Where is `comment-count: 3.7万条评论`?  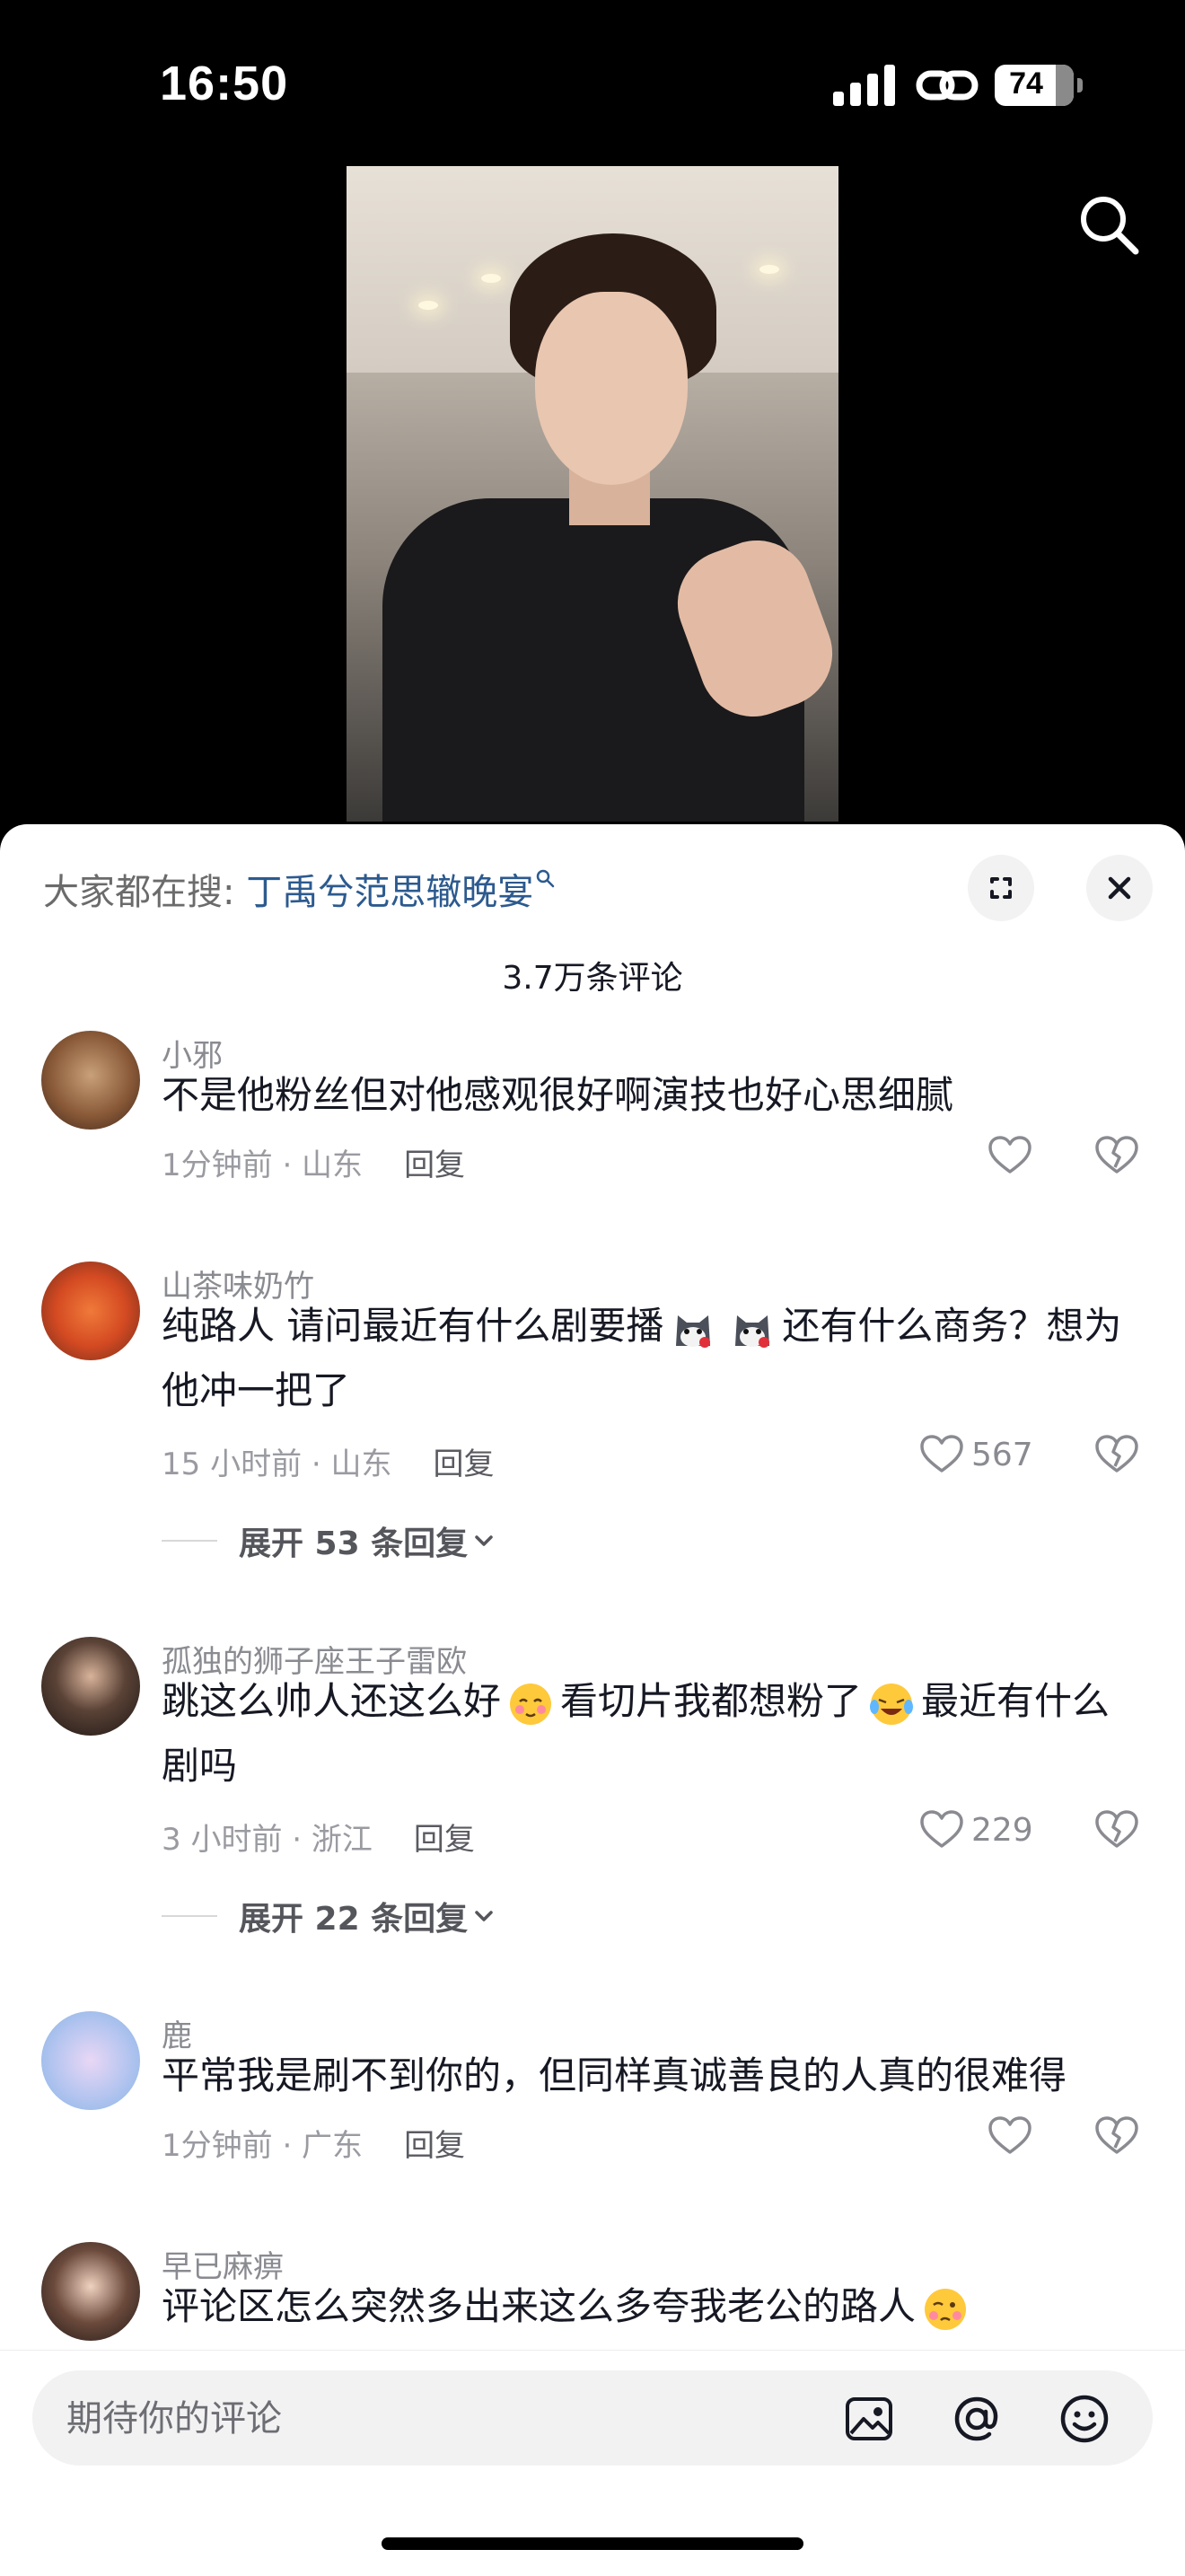
comment-count: 3.7万条评论 is located at coordinates (592, 978).